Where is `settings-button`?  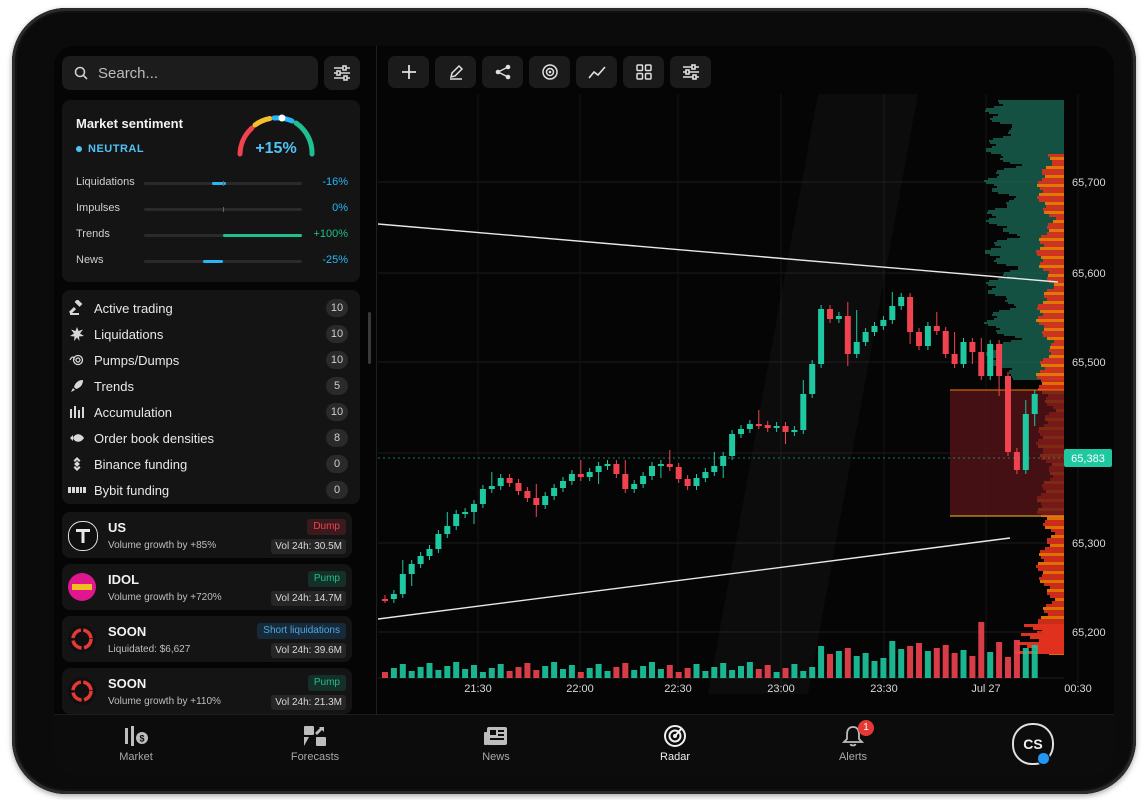
settings-button is located at coordinates (690, 72).